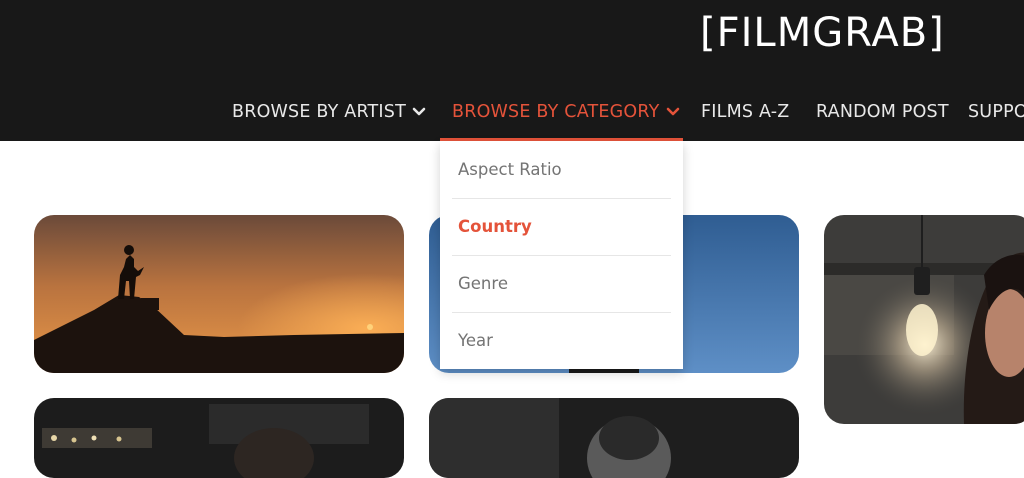  Describe the element at coordinates (561, 169) in the screenshot. I see `dropdown-item-aspect-ratio: Aspect Ratio` at that location.